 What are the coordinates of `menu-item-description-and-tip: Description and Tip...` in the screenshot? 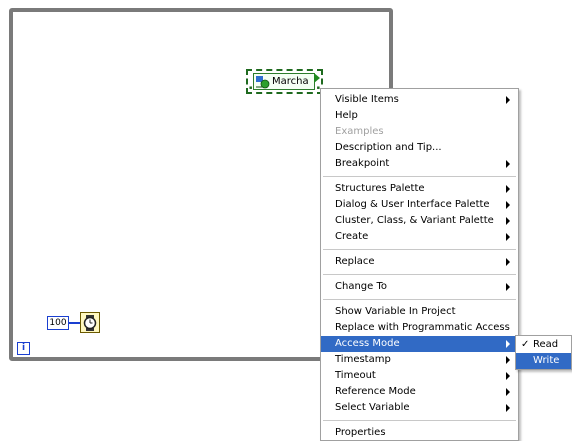 It's located at (419, 148).